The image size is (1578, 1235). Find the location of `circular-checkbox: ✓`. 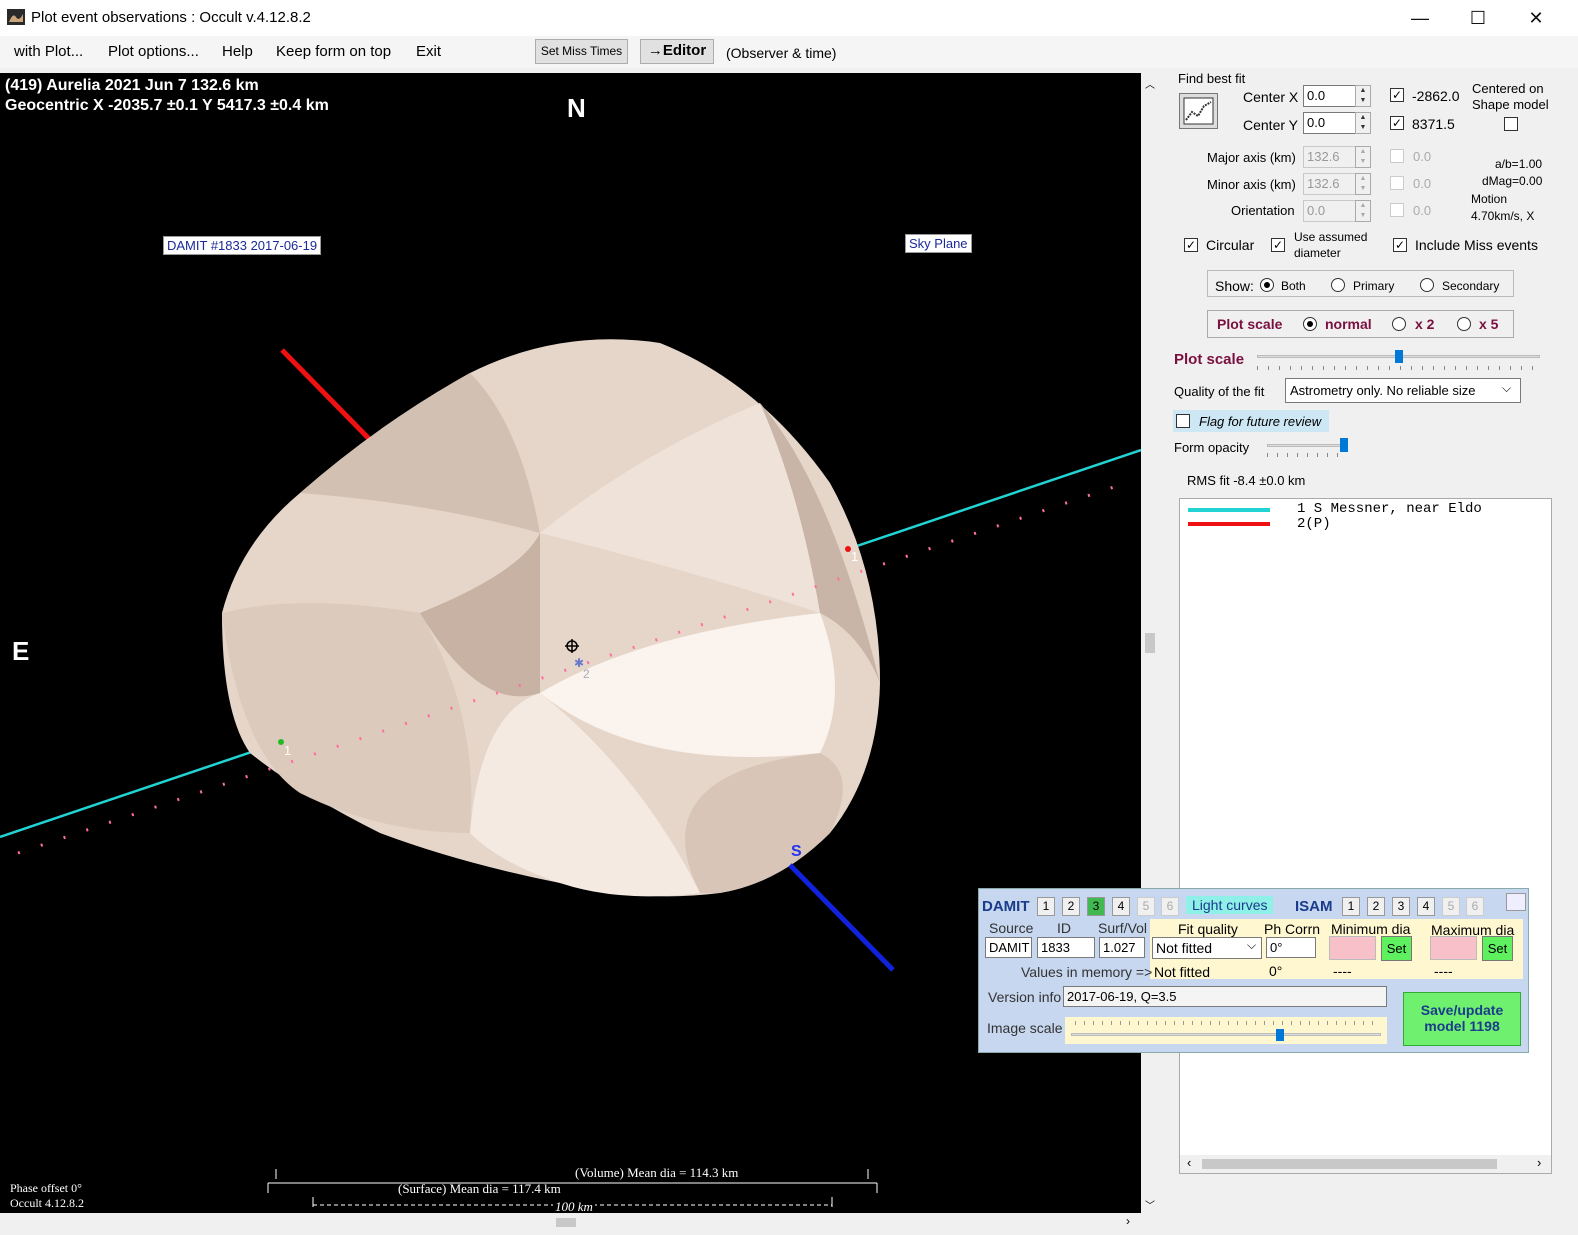

circular-checkbox: ✓ is located at coordinates (1191, 245).